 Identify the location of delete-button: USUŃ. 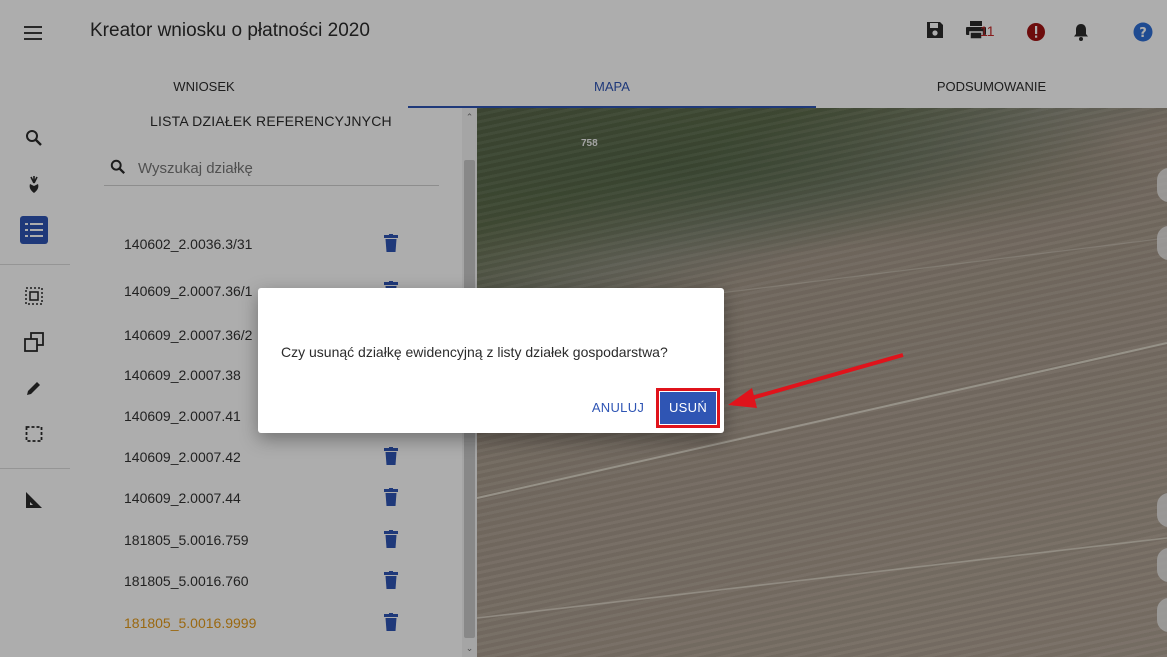
(688, 408).